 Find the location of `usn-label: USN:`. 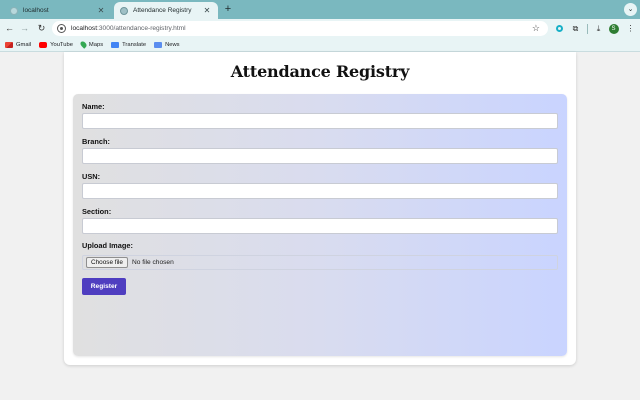

usn-label: USN: is located at coordinates (91, 176).